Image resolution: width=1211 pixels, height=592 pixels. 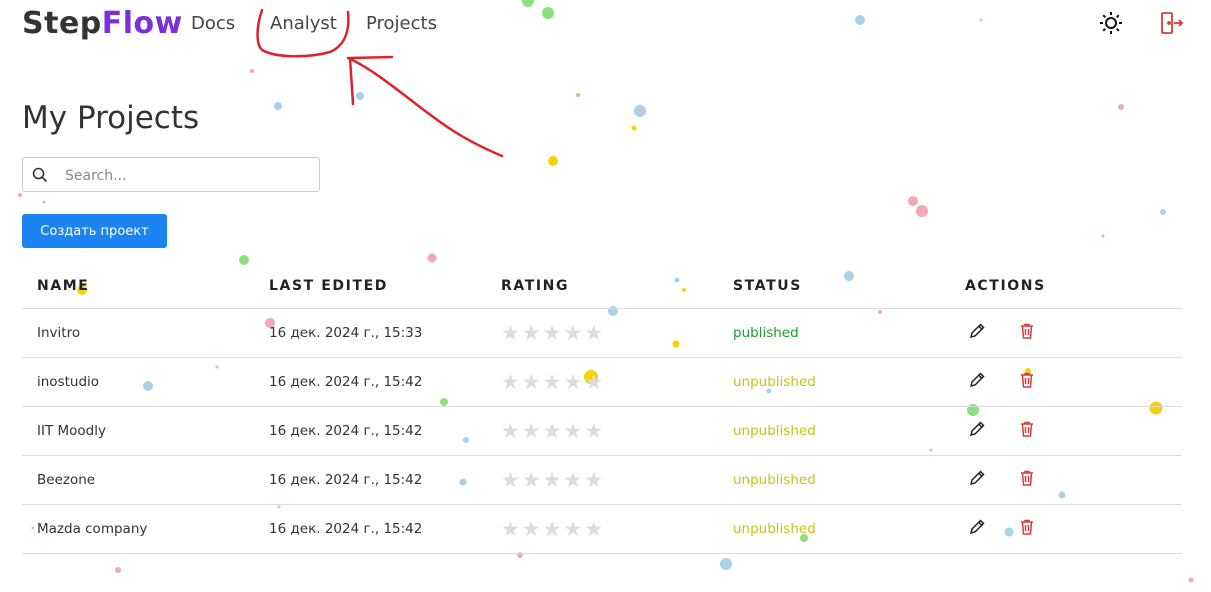 I want to click on column-header-last-edited: LAST EDITED, so click(x=328, y=286).